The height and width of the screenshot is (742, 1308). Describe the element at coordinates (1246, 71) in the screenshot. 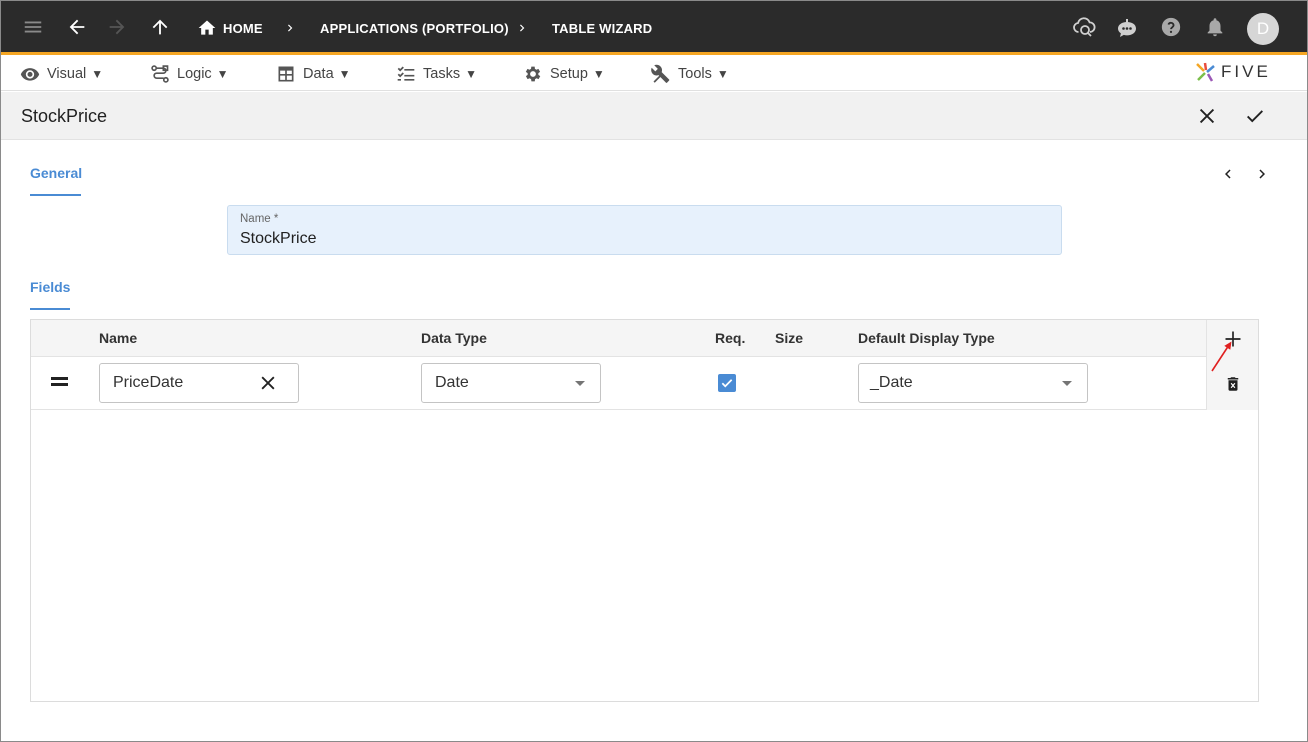

I see `five-logo-text: FIVE` at that location.